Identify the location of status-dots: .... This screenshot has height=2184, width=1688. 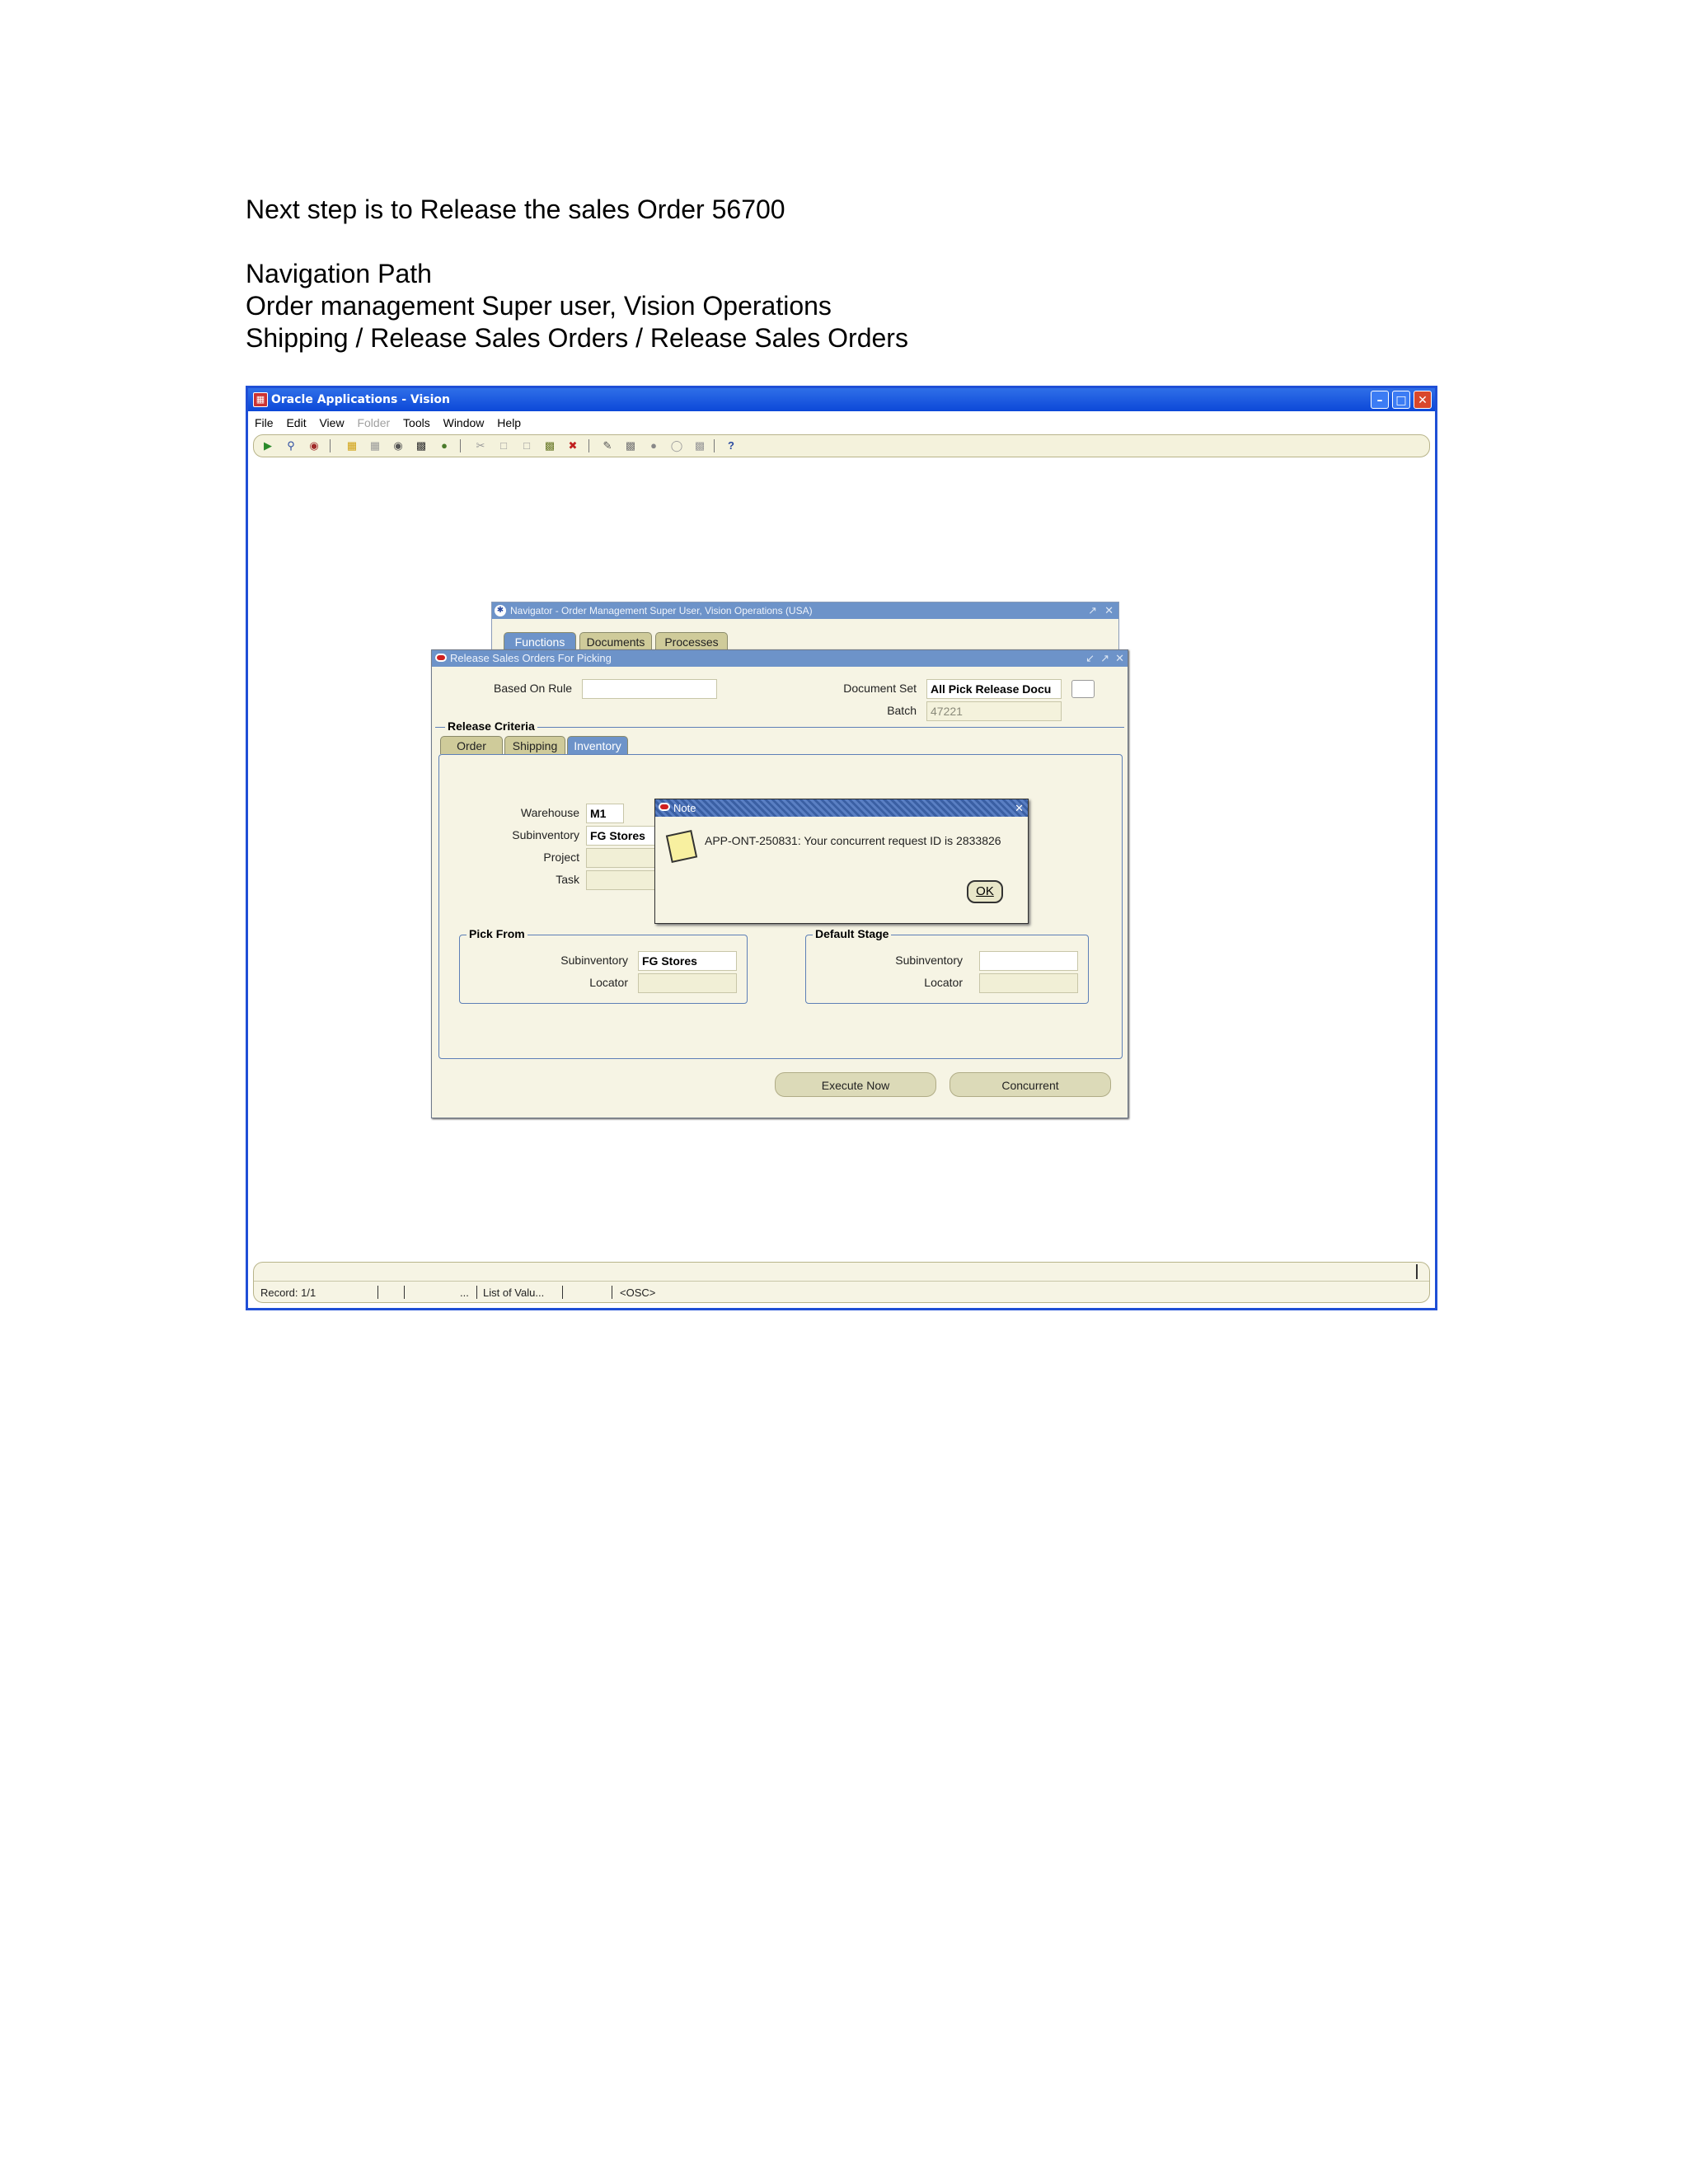
(465, 1292).